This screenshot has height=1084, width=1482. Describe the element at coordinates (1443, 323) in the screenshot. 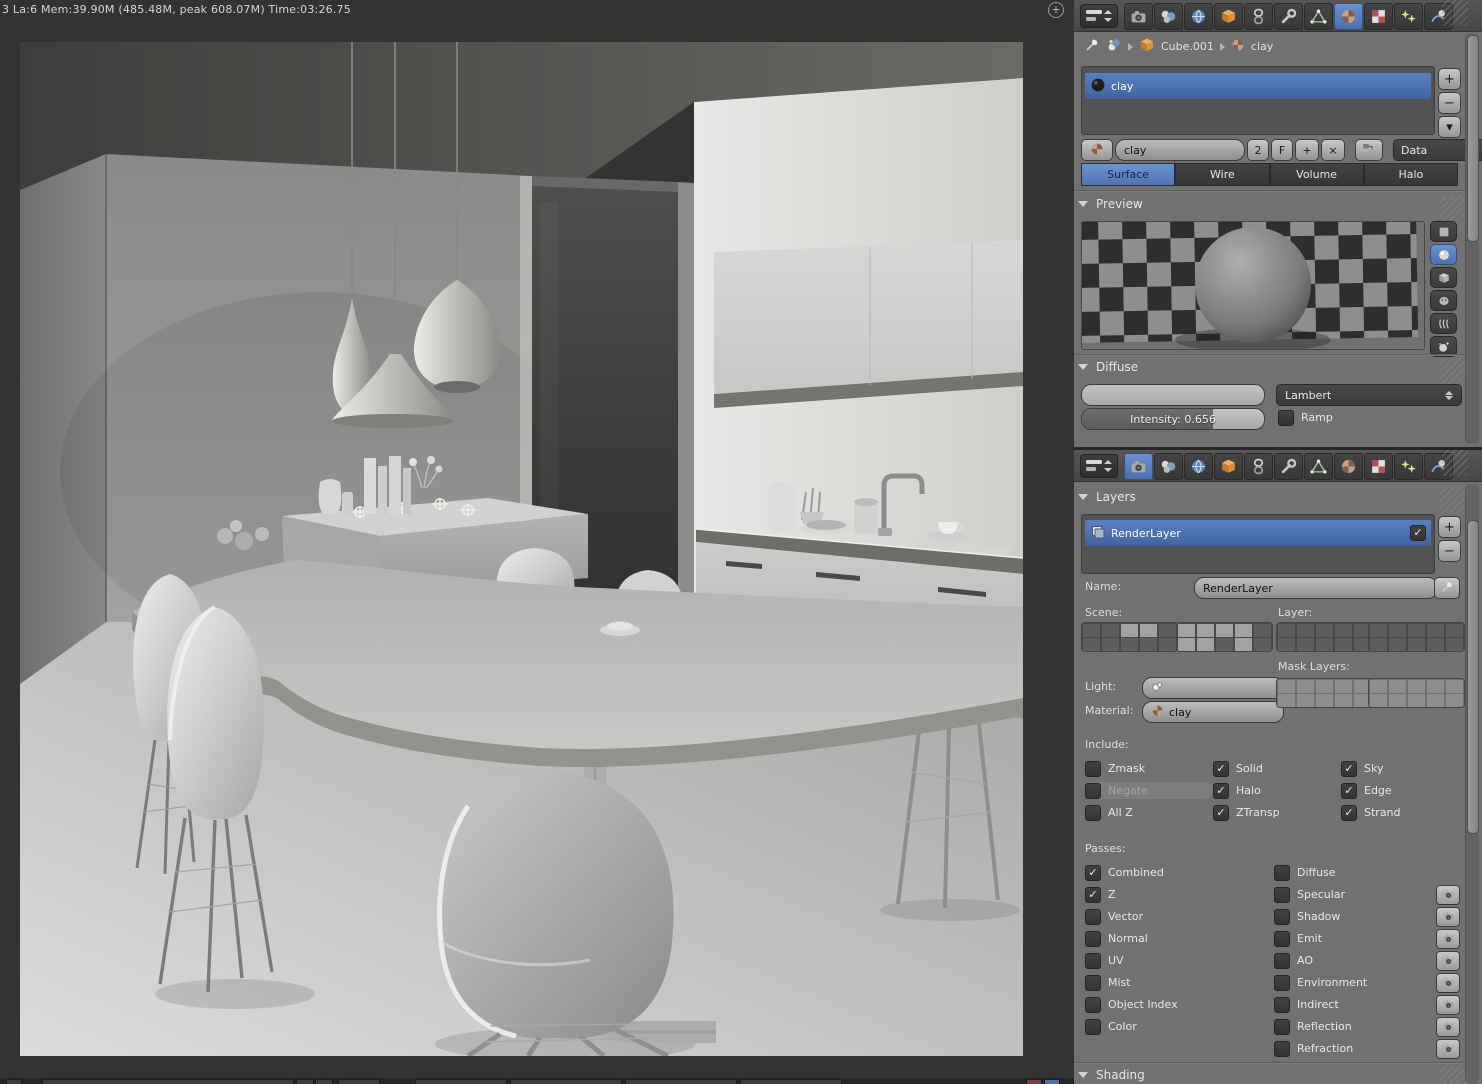

I see `preview-mode-hair-button` at that location.